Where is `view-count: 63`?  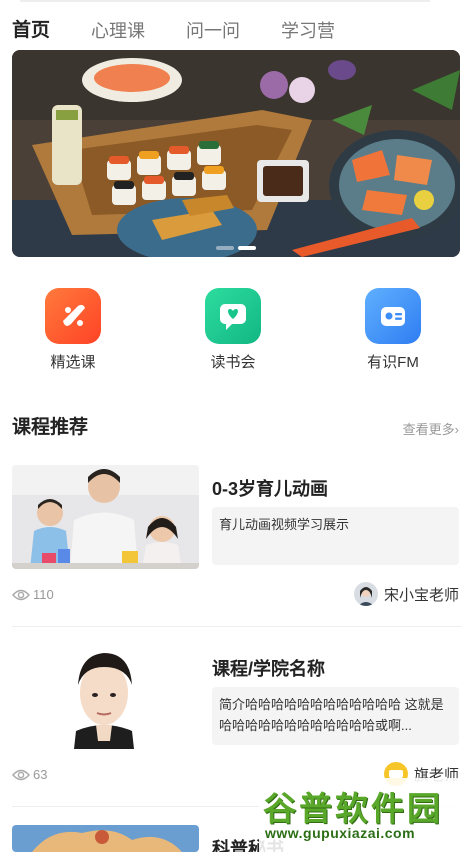 view-count: 63 is located at coordinates (29, 774).